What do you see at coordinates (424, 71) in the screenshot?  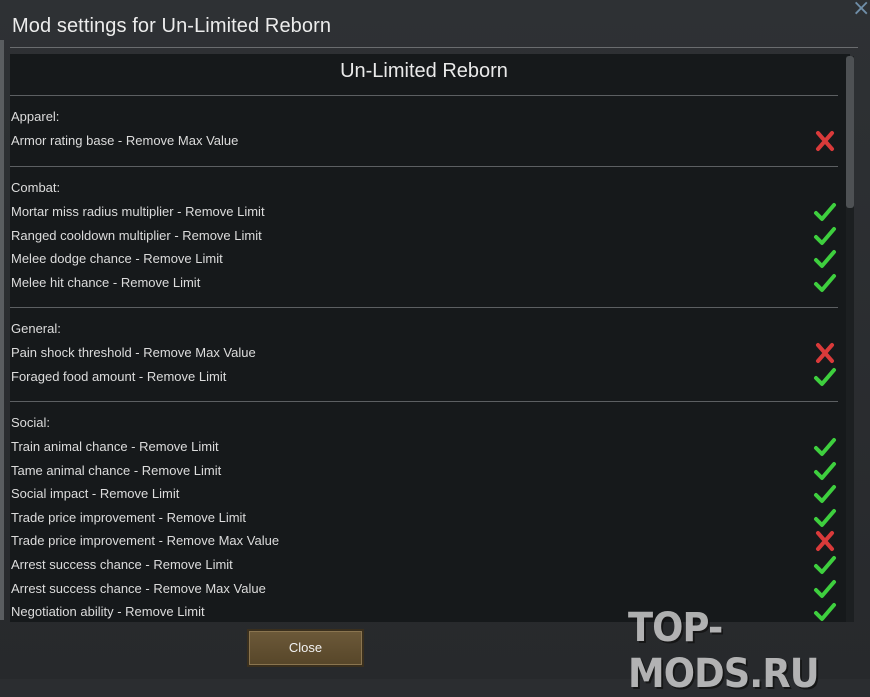 I see `mod-heading: Un-Limited Reborn` at bounding box center [424, 71].